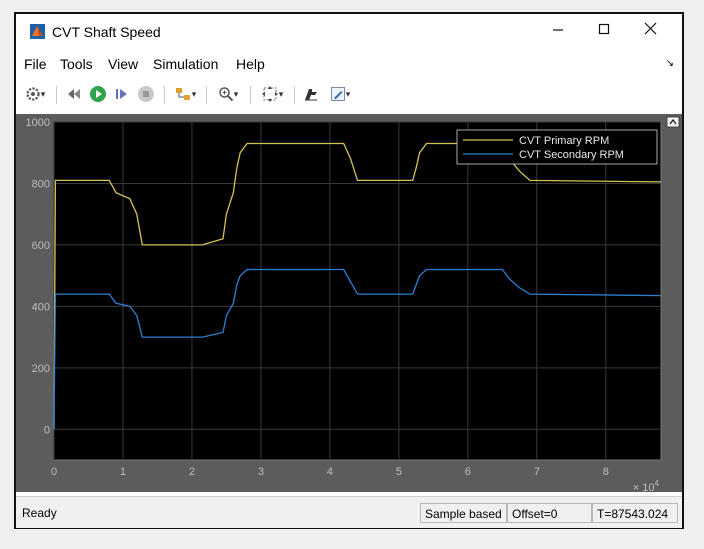 This screenshot has width=704, height=549. I want to click on minimize-button, so click(558, 31).